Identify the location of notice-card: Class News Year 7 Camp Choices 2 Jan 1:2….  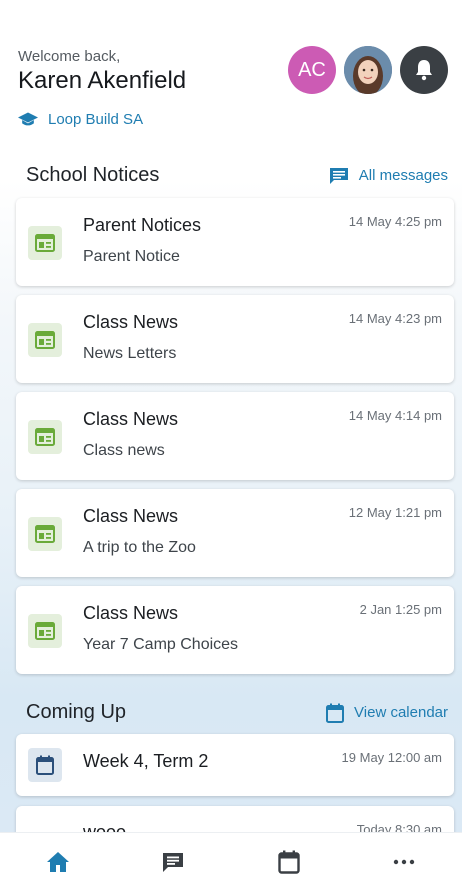
(235, 630).